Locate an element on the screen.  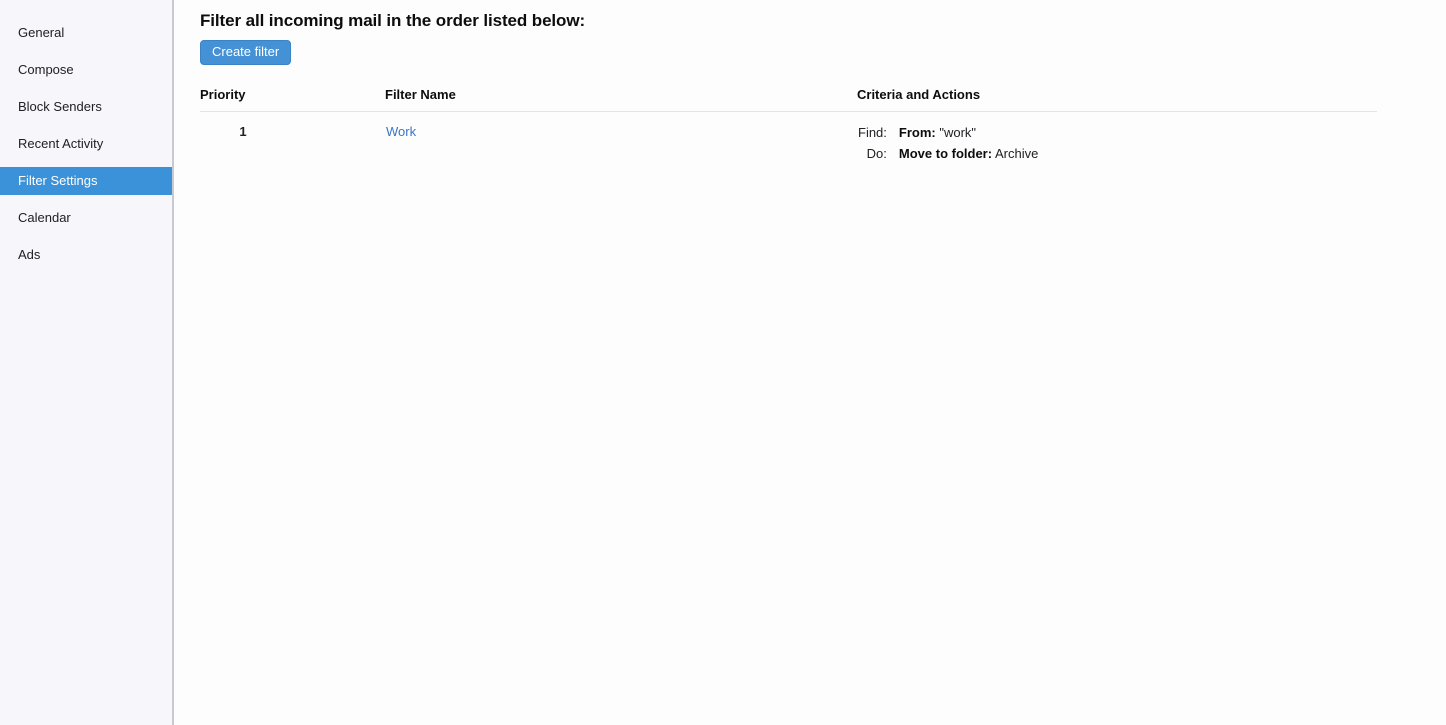
criteria-find-row: Find: From: "work" is located at coordinates (948, 134).